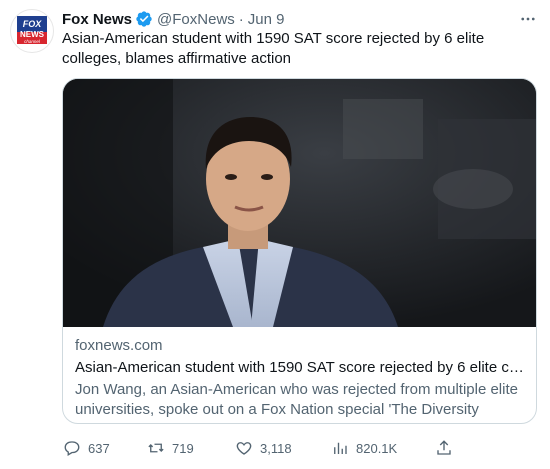 The image size is (550, 469). I want to click on views-button: 820.1K, so click(363, 448).